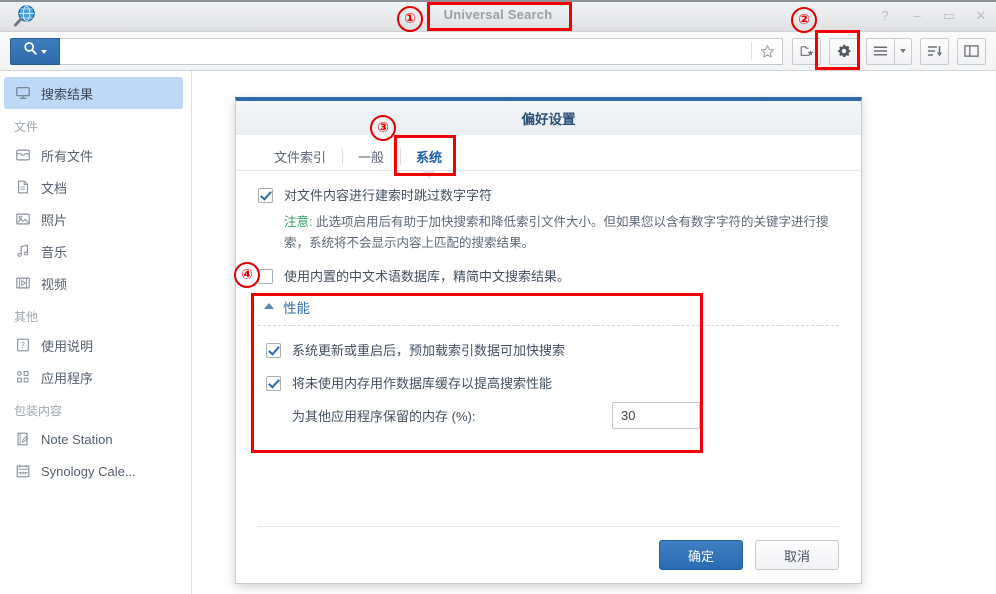 The image size is (996, 594). I want to click on calendar-icon, so click(22, 471).